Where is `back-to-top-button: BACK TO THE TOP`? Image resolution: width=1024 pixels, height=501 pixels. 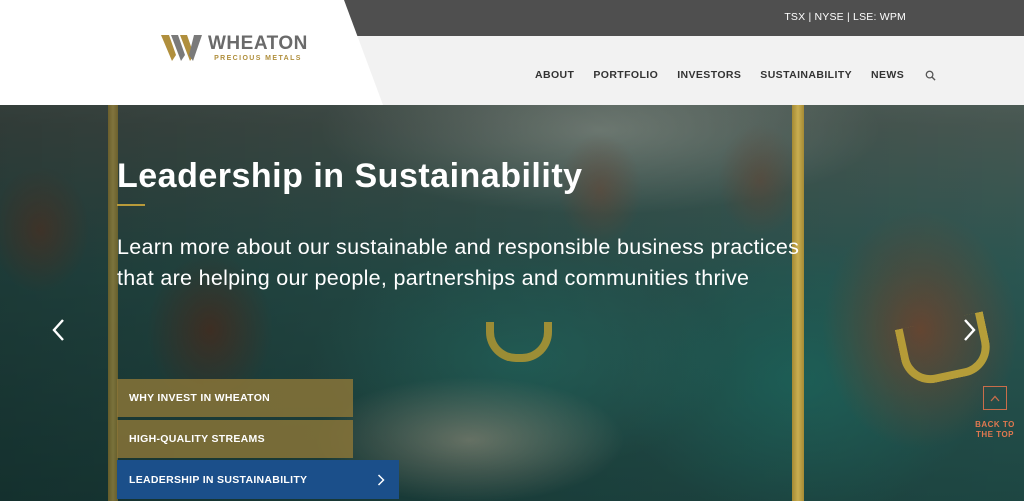
back-to-top-button: BACK TO THE TOP is located at coordinates (995, 413).